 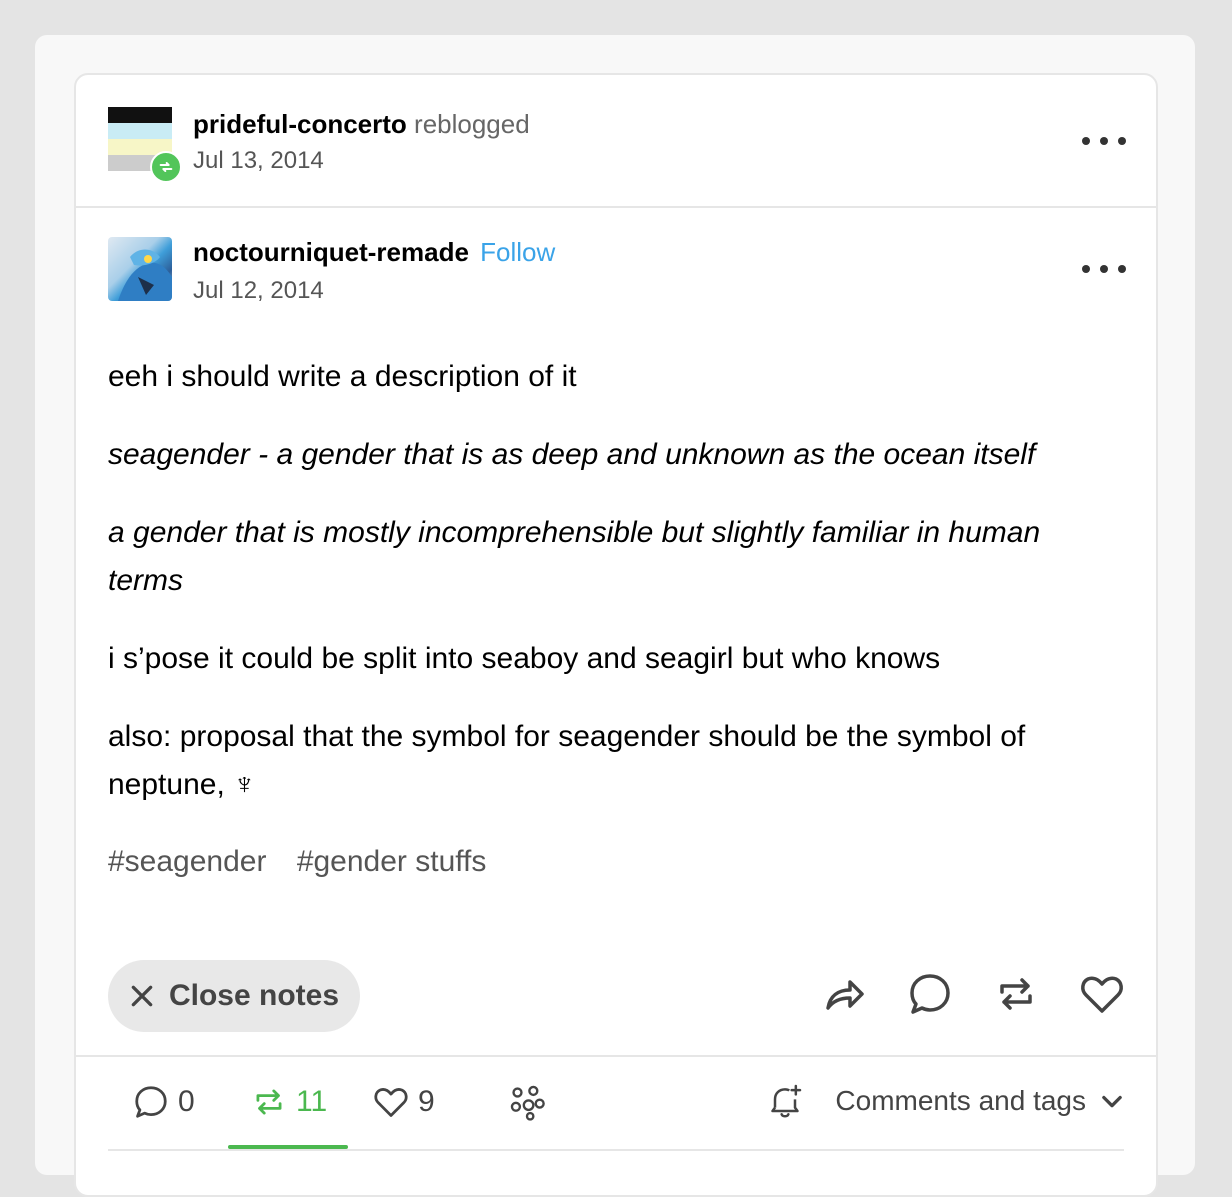 What do you see at coordinates (331, 252) in the screenshot?
I see `original-author-username: noctourniquet-remade` at bounding box center [331, 252].